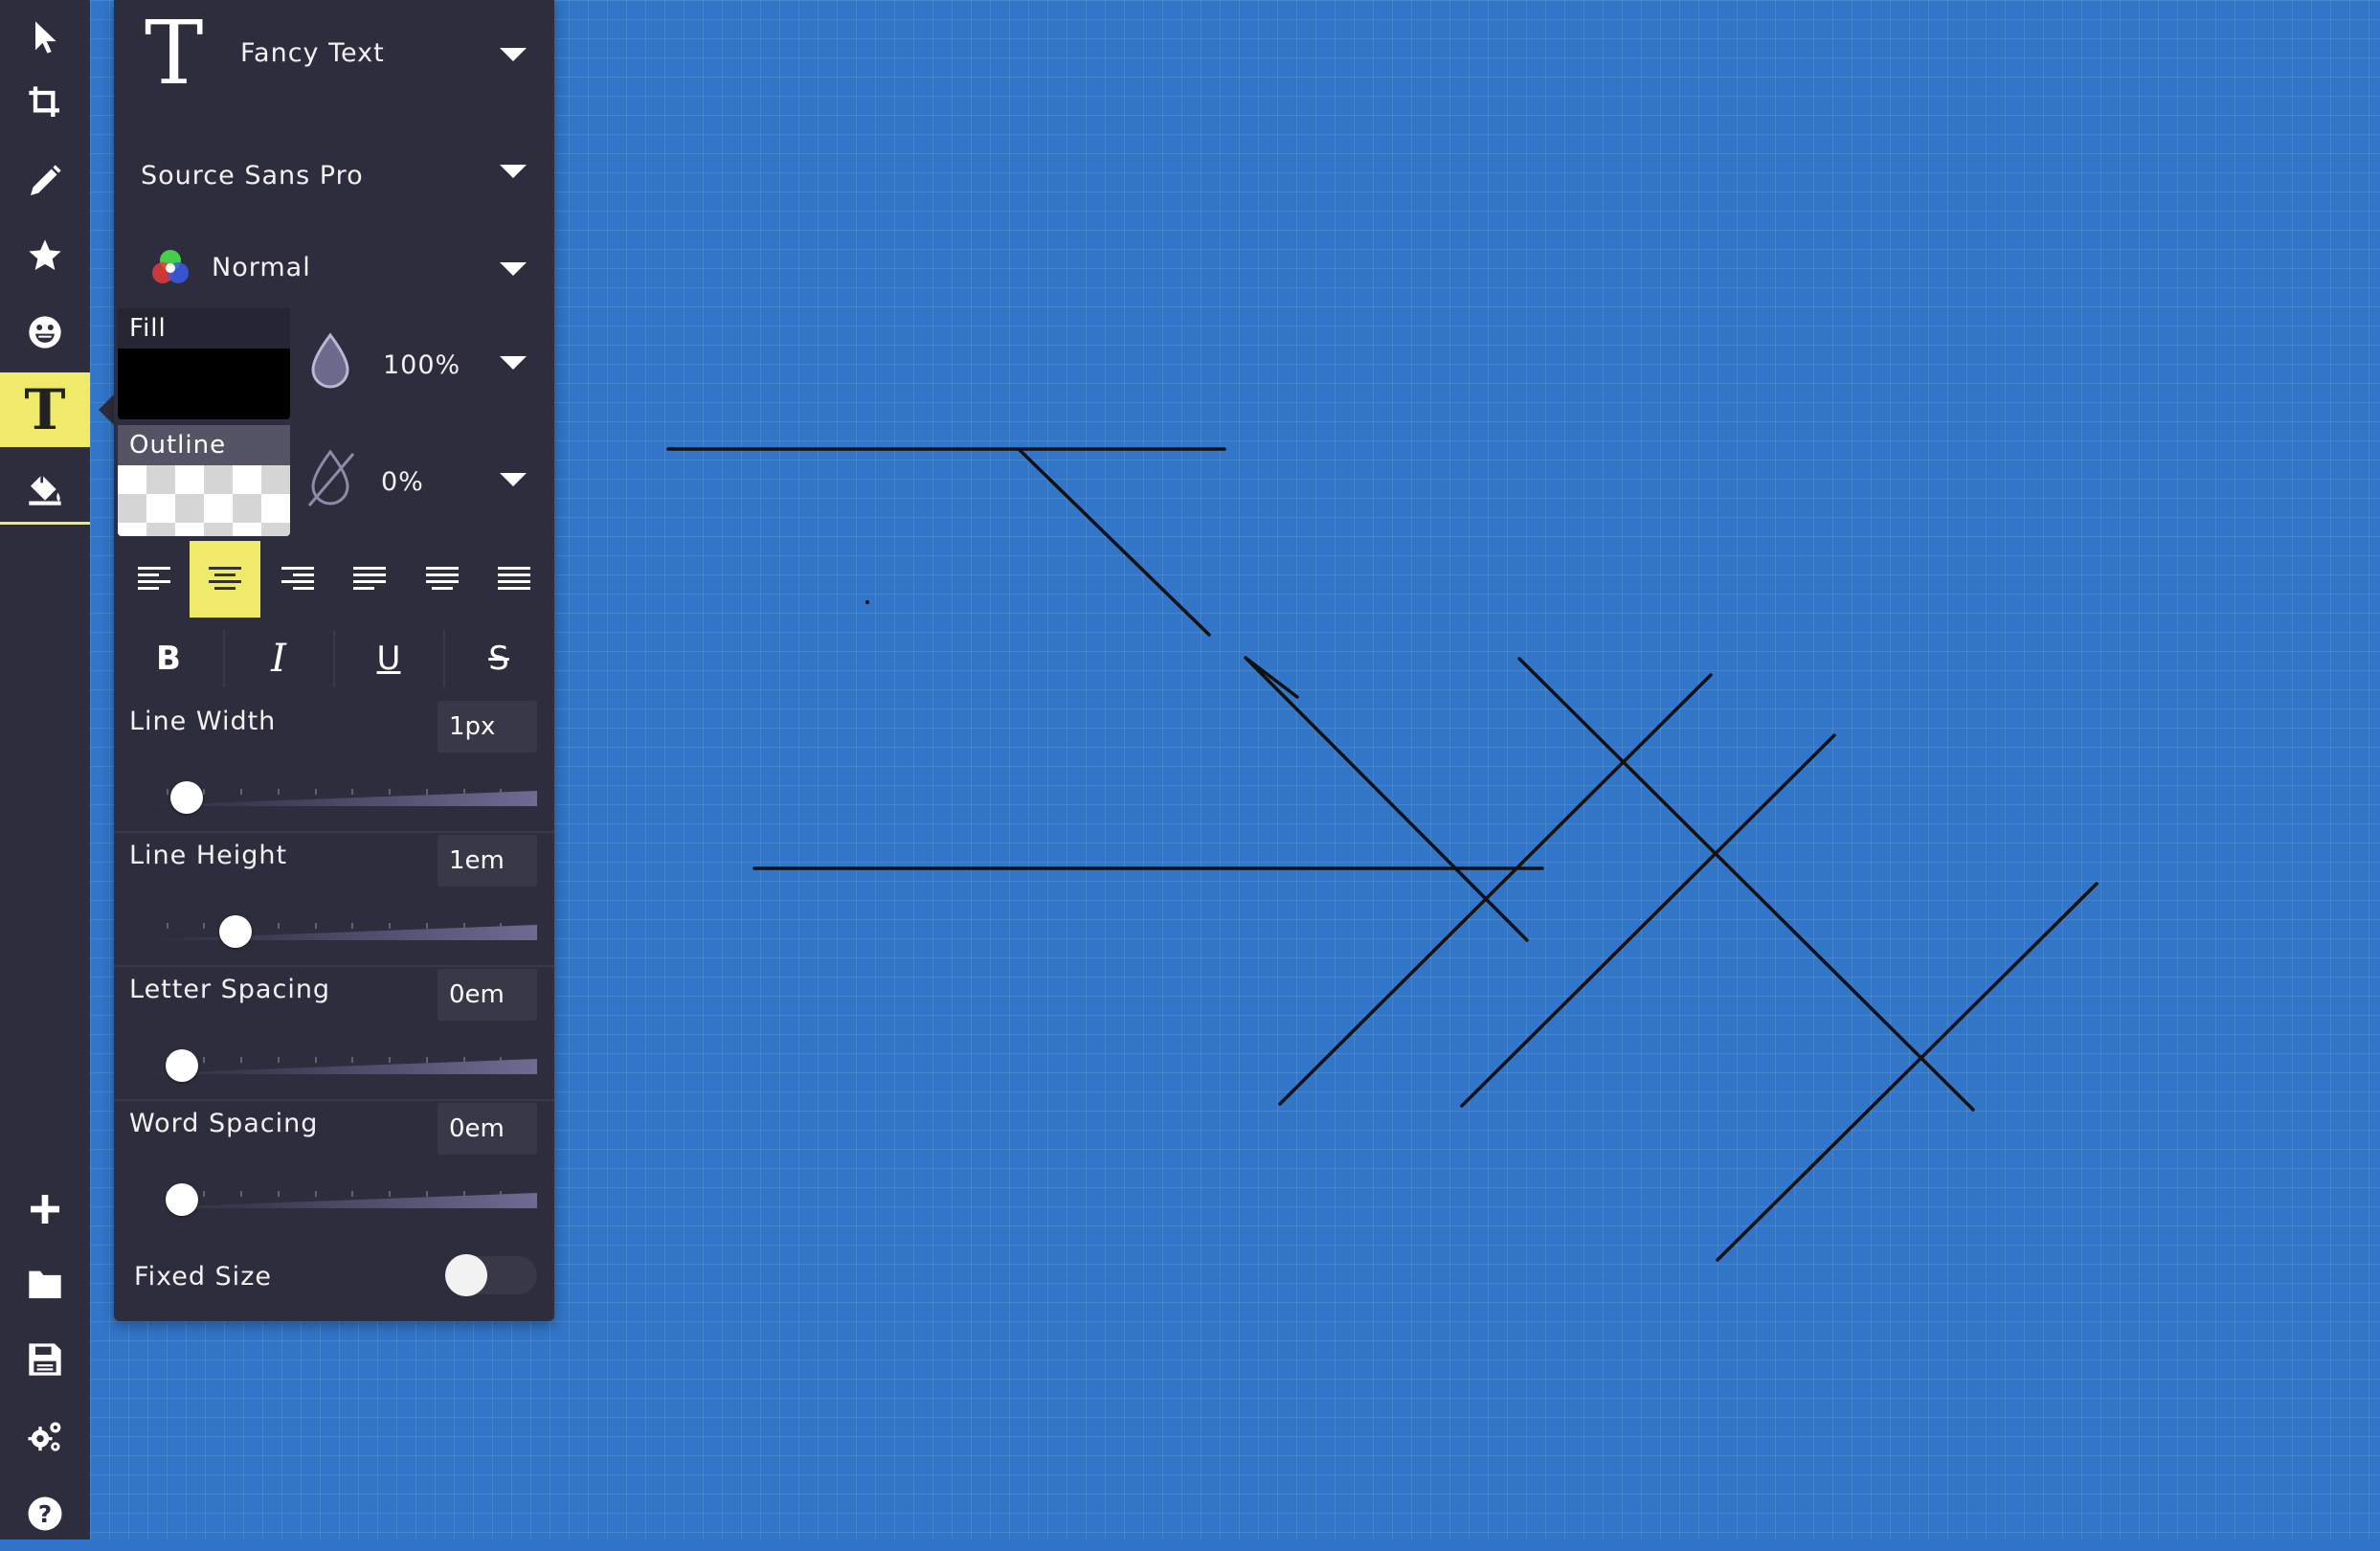 The height and width of the screenshot is (1551, 2380). I want to click on justify-left-button, so click(370, 579).